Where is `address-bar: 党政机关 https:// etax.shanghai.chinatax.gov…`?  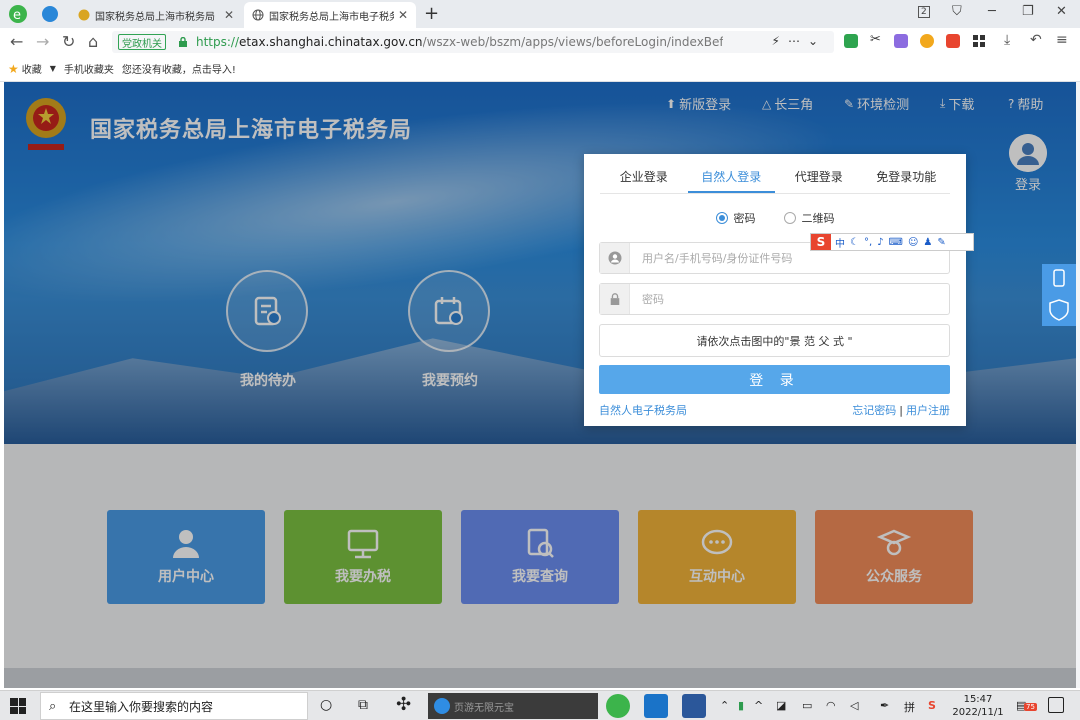
address-bar: 党政机关 https:// etax.shanghai.chinatax.gov… is located at coordinates (473, 42).